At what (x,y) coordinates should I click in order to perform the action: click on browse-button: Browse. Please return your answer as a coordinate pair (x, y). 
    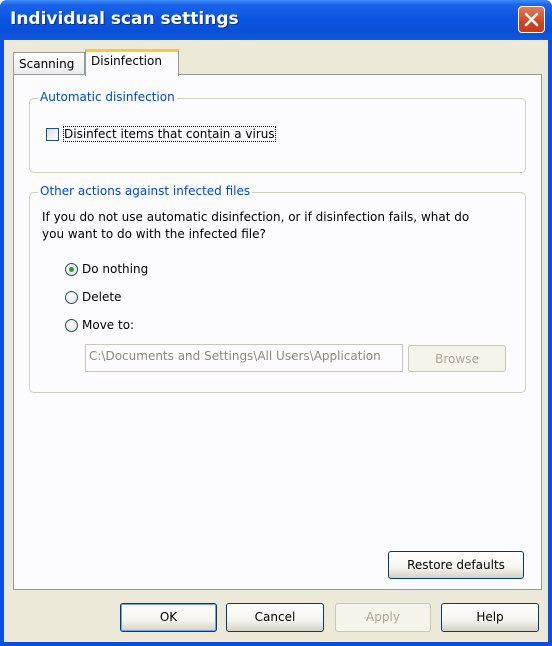
    Looking at the image, I should click on (457, 358).